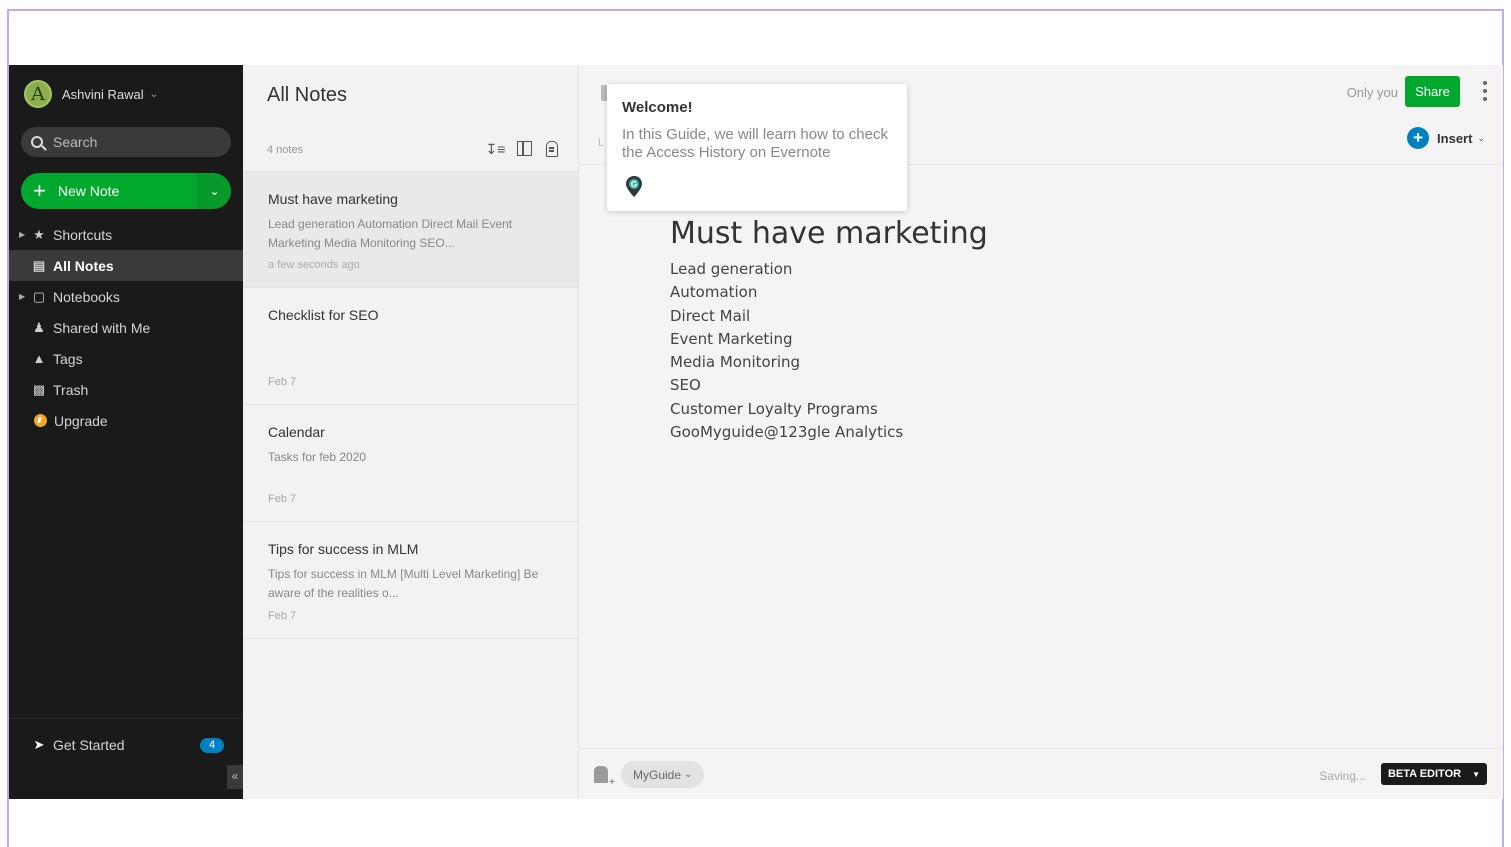  I want to click on view-options-icon, so click(524, 148).